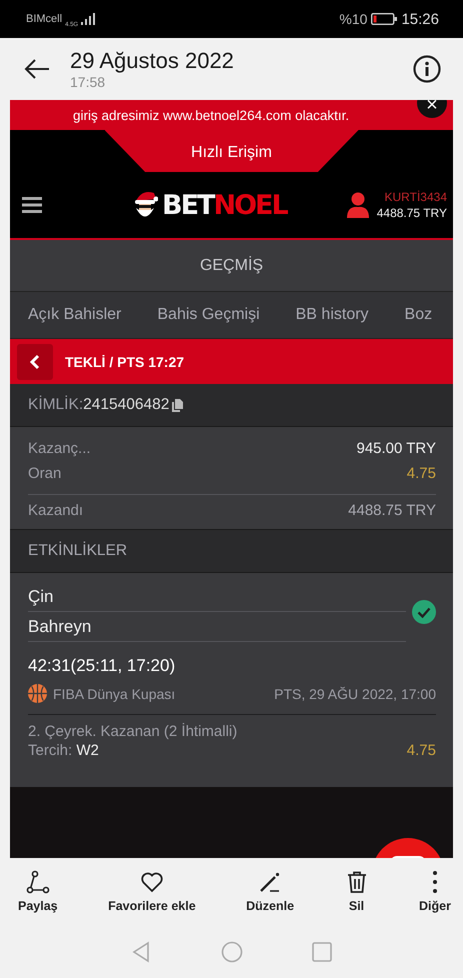  I want to click on toolbar-button: Favorilere ekle, so click(152, 891).